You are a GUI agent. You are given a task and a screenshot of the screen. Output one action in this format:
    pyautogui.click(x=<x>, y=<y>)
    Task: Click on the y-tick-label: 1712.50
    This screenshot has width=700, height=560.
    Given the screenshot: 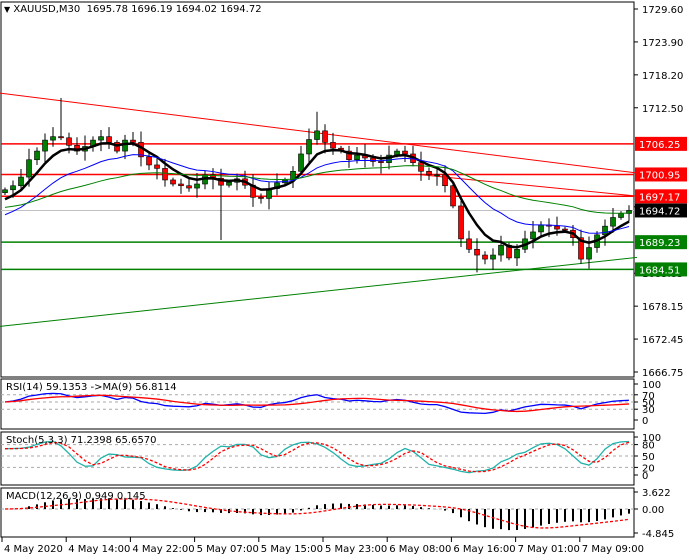 What is the action you would take?
    pyautogui.click(x=662, y=109)
    